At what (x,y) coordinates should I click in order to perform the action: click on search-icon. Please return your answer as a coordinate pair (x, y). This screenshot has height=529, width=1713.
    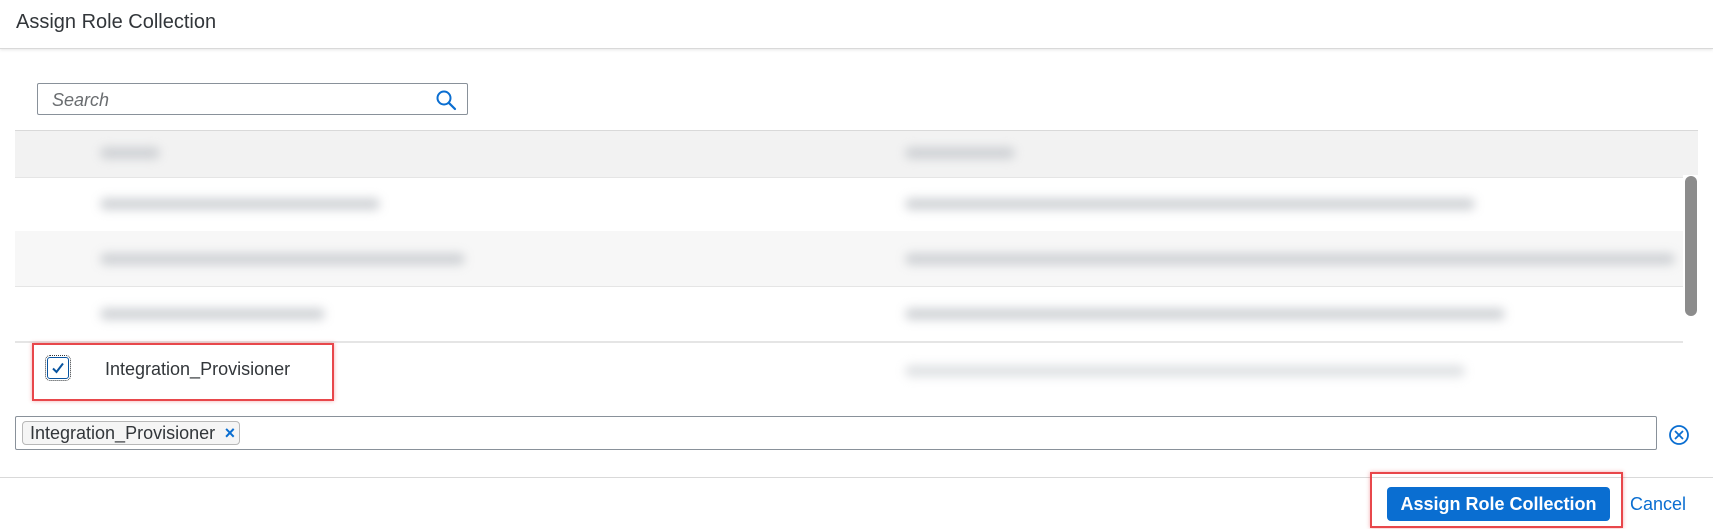
    Looking at the image, I should click on (446, 100).